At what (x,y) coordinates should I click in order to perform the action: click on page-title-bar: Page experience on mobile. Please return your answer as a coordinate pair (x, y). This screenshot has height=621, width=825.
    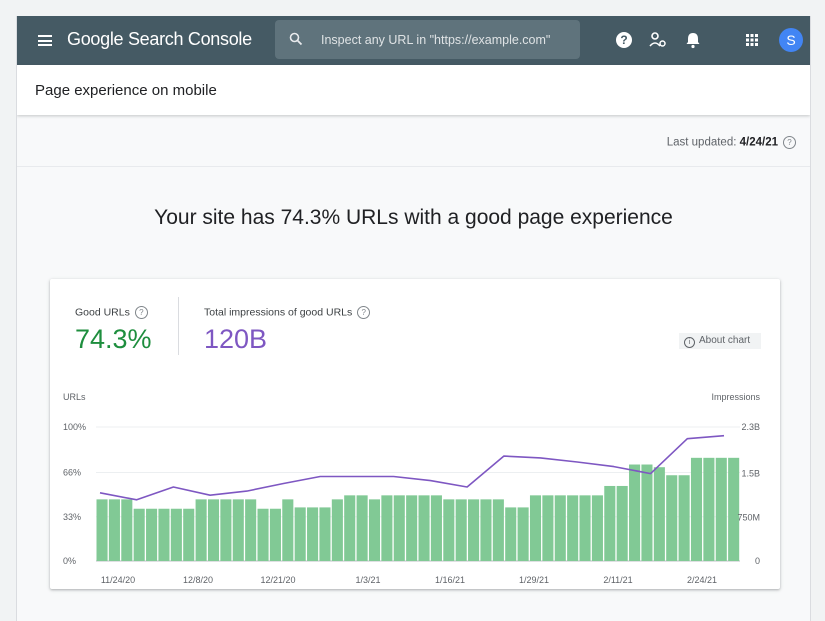
    Looking at the image, I should click on (413, 90).